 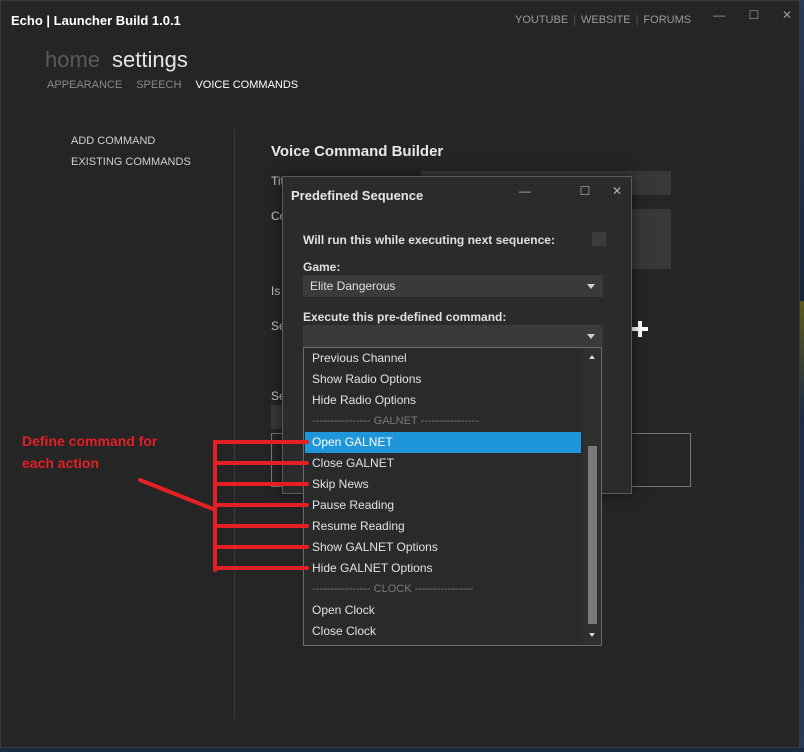 I want to click on close-button: ✕, so click(x=787, y=15).